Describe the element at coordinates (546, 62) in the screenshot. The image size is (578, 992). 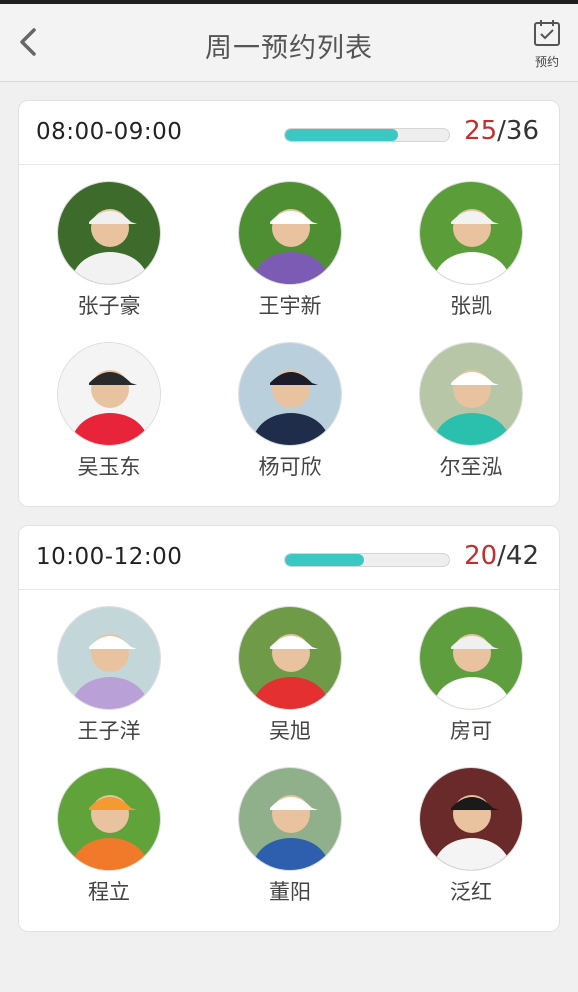
I see `book-button-label: 预约` at that location.